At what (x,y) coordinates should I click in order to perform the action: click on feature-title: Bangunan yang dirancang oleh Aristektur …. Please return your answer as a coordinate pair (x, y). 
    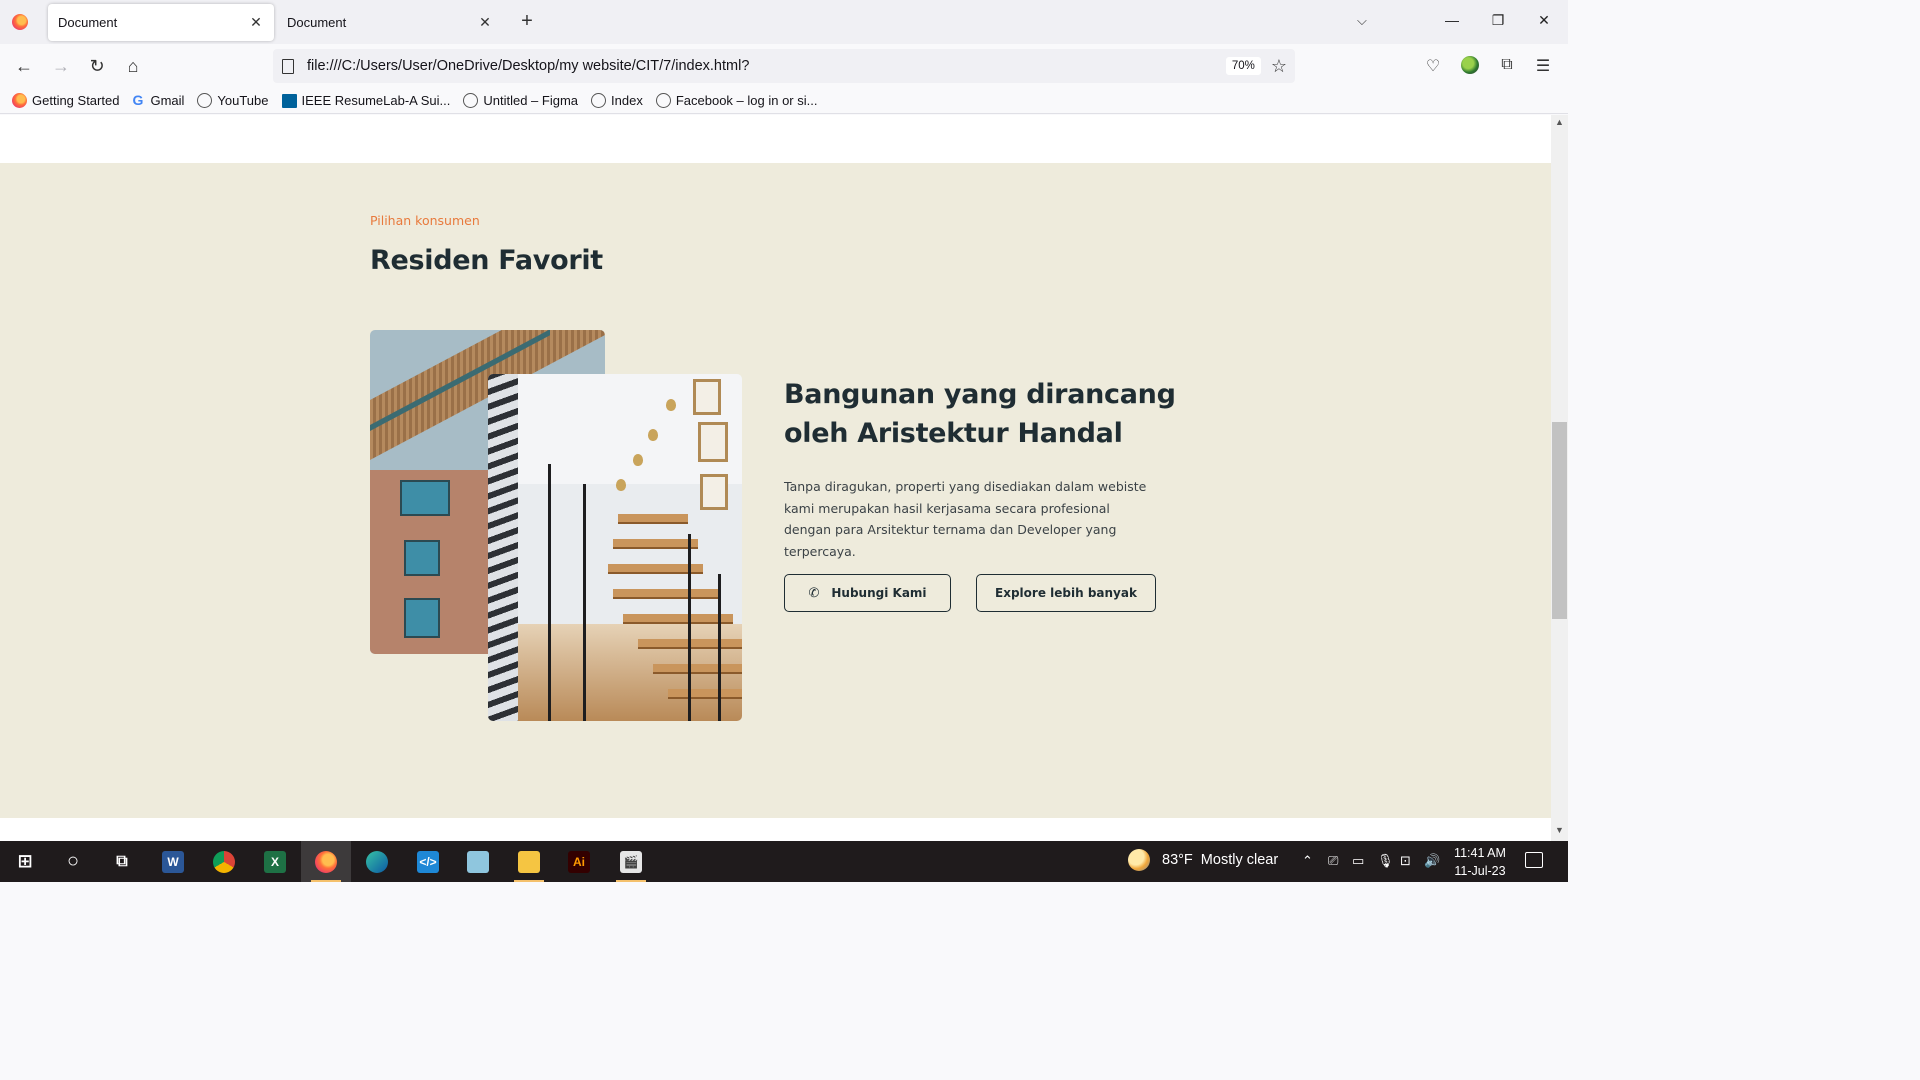
    Looking at the image, I should click on (980, 414).